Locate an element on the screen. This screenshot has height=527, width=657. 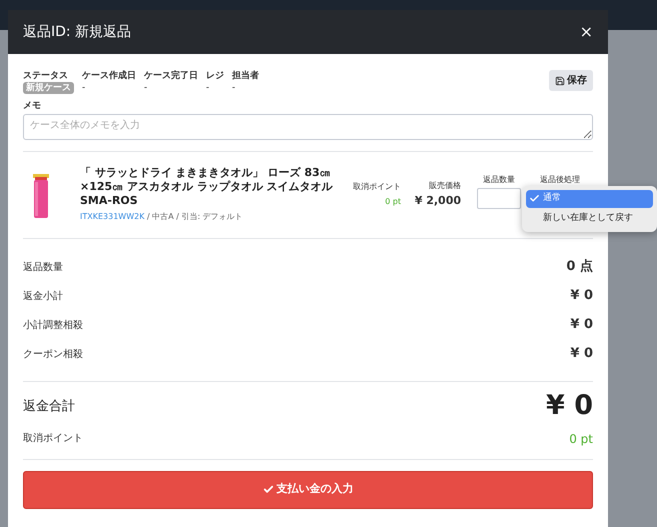
price-value: ¥ 2,000 is located at coordinates (437, 200).